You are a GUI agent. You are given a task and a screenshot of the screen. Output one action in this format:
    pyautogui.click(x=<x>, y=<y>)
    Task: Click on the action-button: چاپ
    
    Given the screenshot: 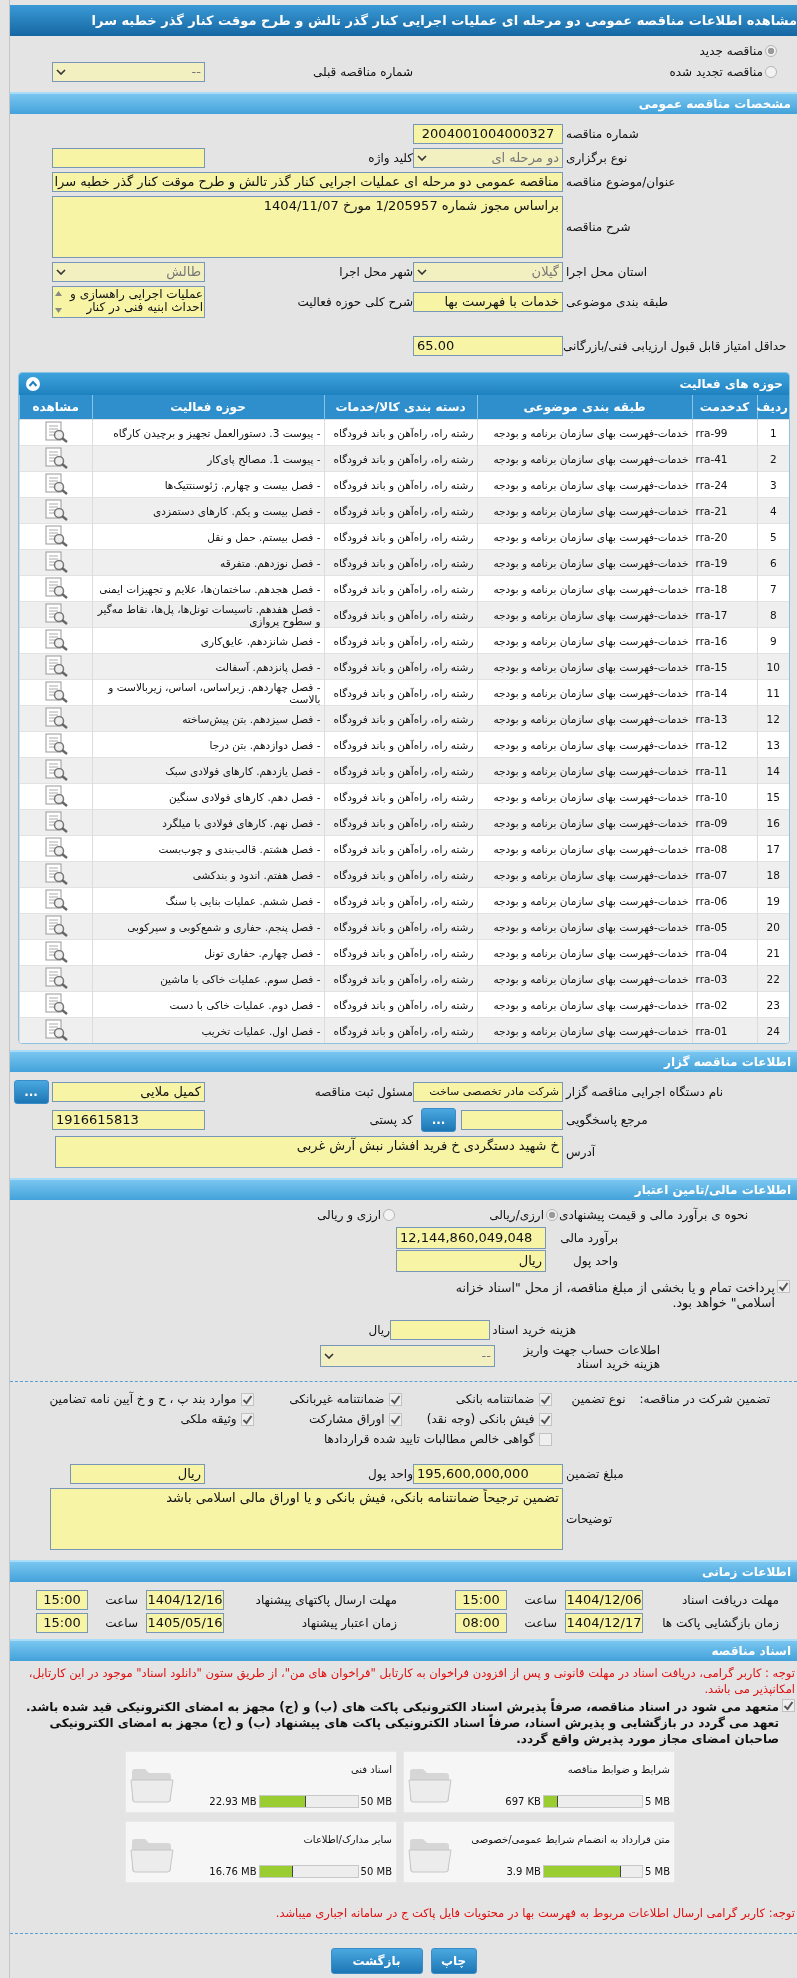 What is the action you would take?
    pyautogui.click(x=453, y=1961)
    